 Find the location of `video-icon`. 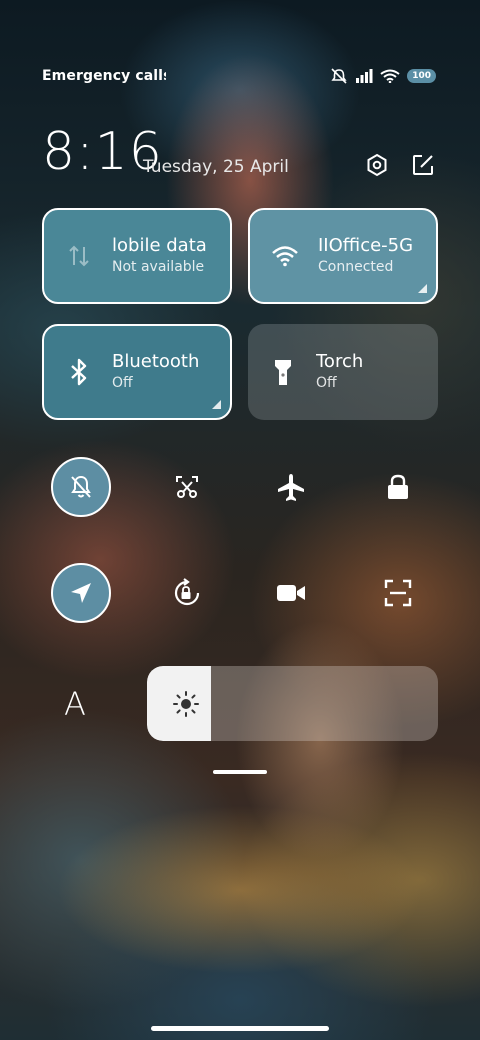

video-icon is located at coordinates (291, 593).